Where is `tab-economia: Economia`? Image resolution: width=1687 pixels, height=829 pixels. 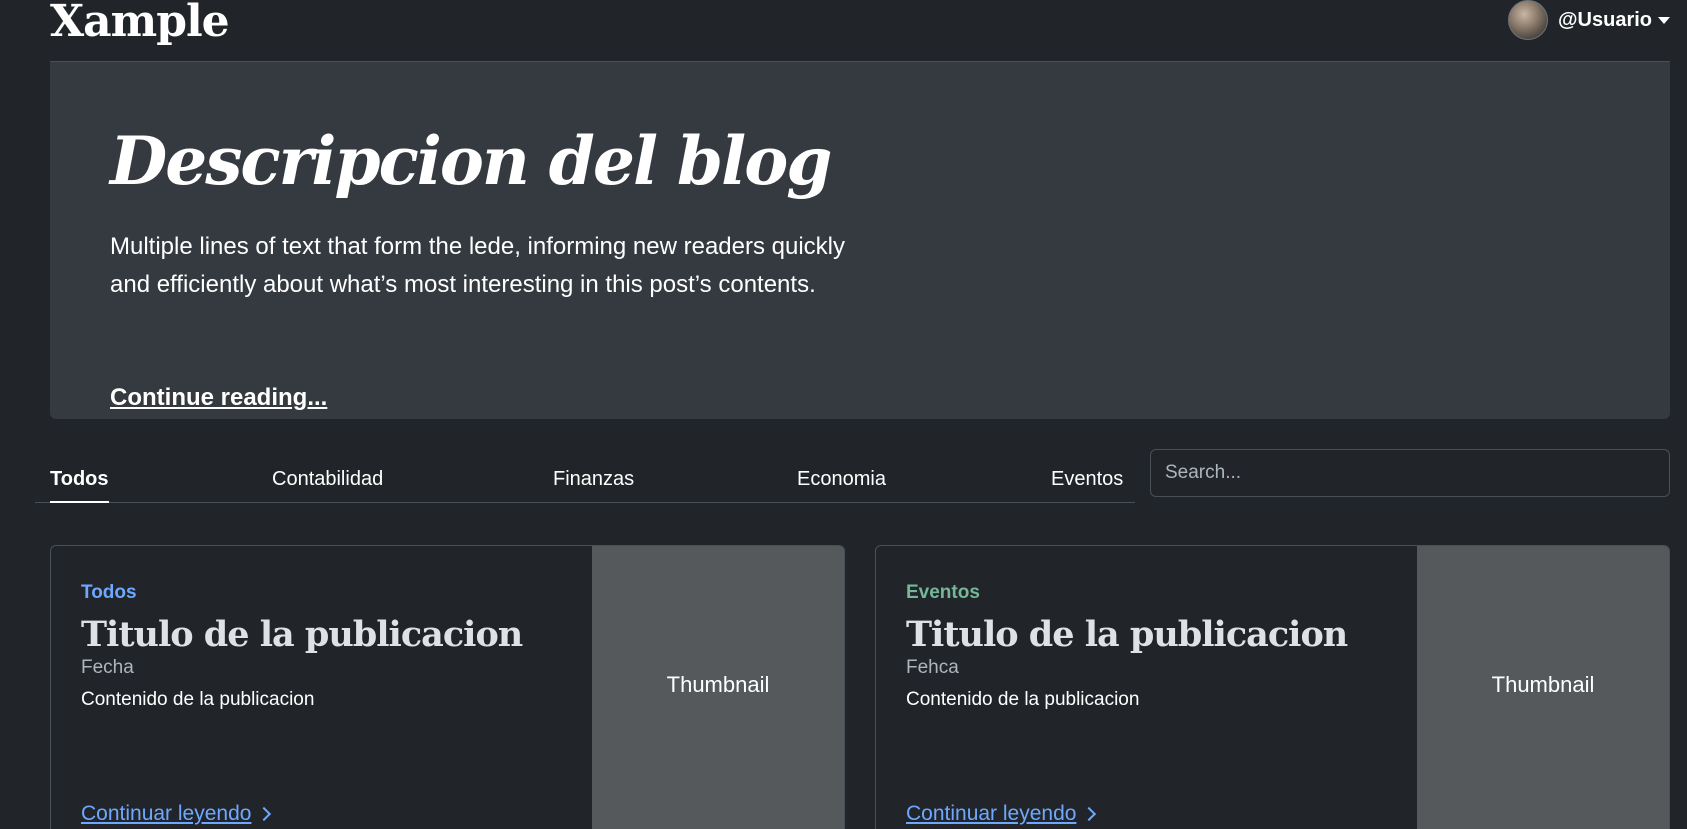
tab-economia: Economia is located at coordinates (841, 476).